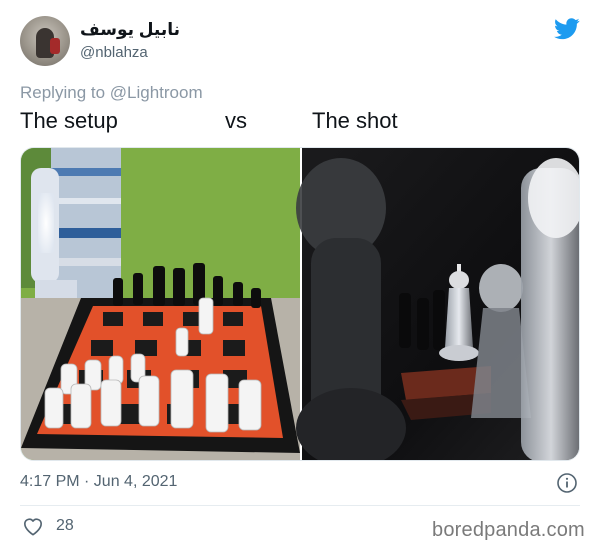 Image resolution: width=600 pixels, height=551 pixels. I want to click on user-handle: @nblahza, so click(114, 52).